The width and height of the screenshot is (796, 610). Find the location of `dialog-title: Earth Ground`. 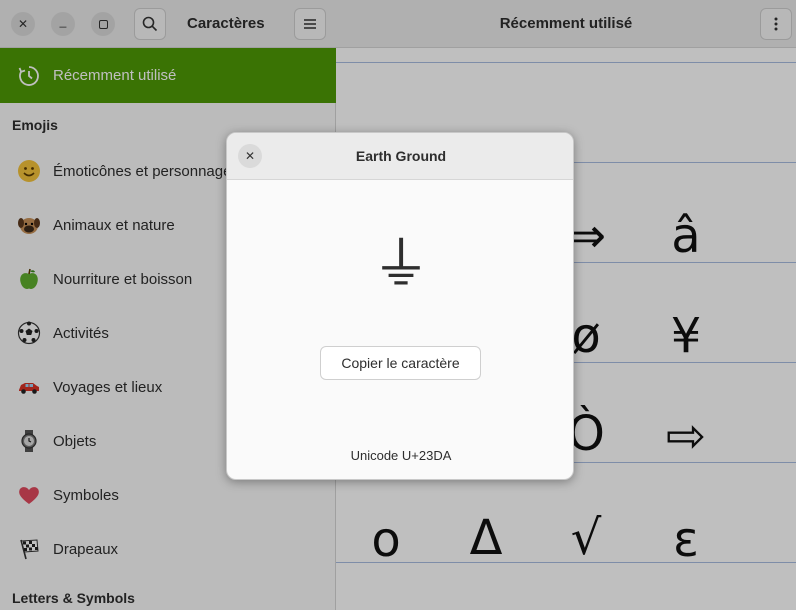

dialog-title: Earth Ground is located at coordinates (401, 156).